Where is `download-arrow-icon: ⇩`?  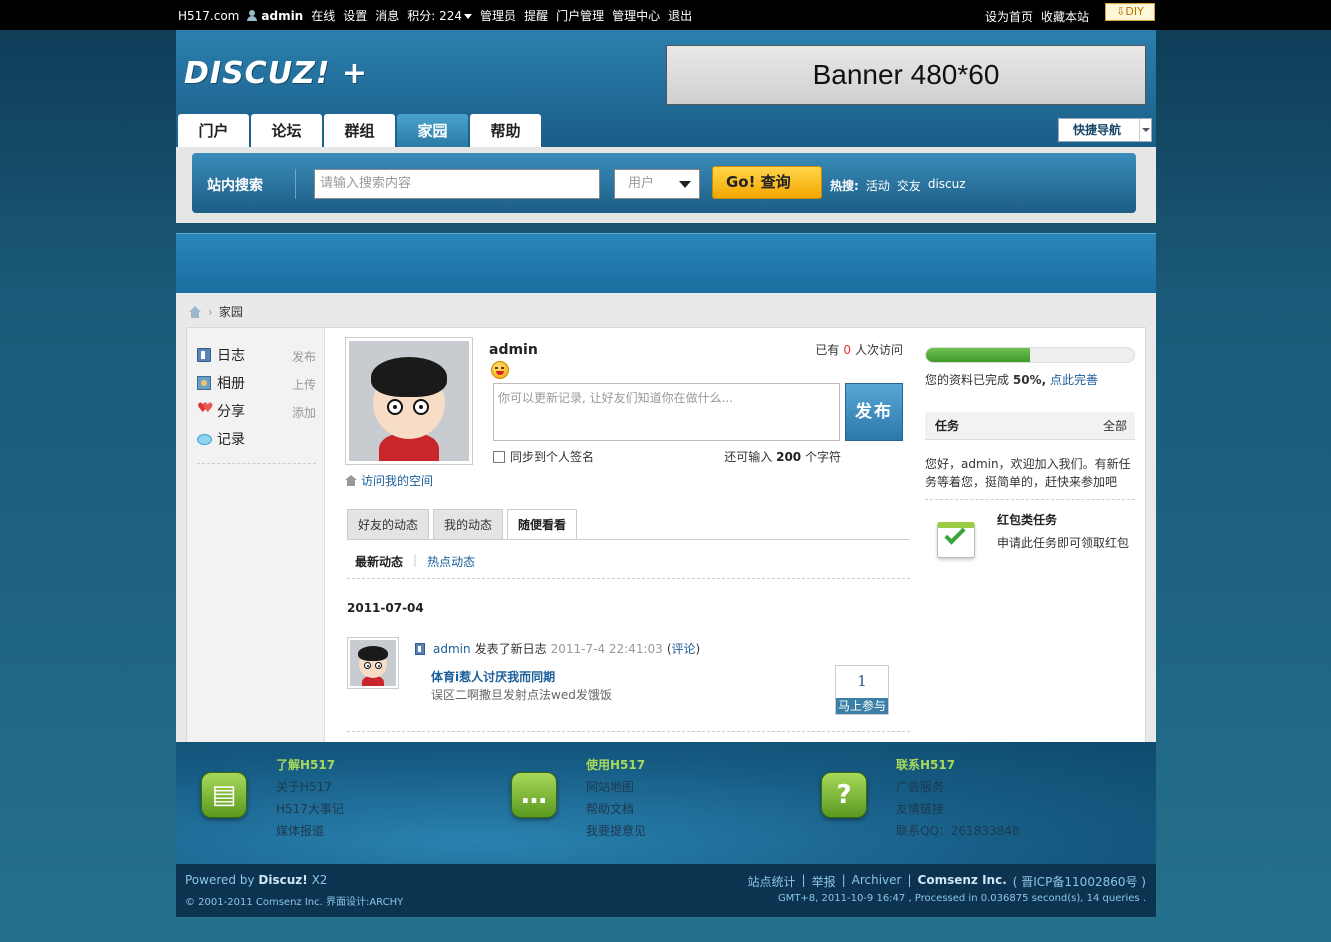 download-arrow-icon: ⇩ is located at coordinates (1121, 11).